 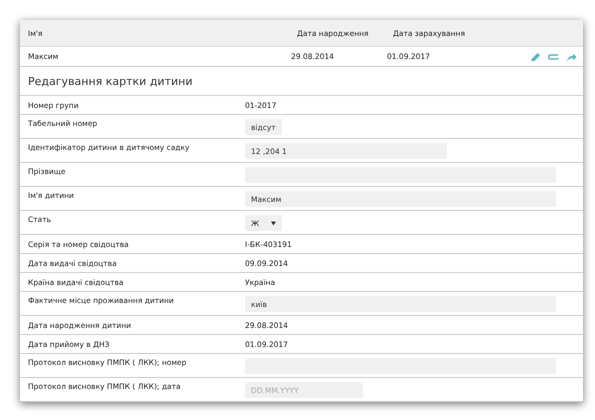 I want to click on pencil-icon, so click(x=535, y=57).